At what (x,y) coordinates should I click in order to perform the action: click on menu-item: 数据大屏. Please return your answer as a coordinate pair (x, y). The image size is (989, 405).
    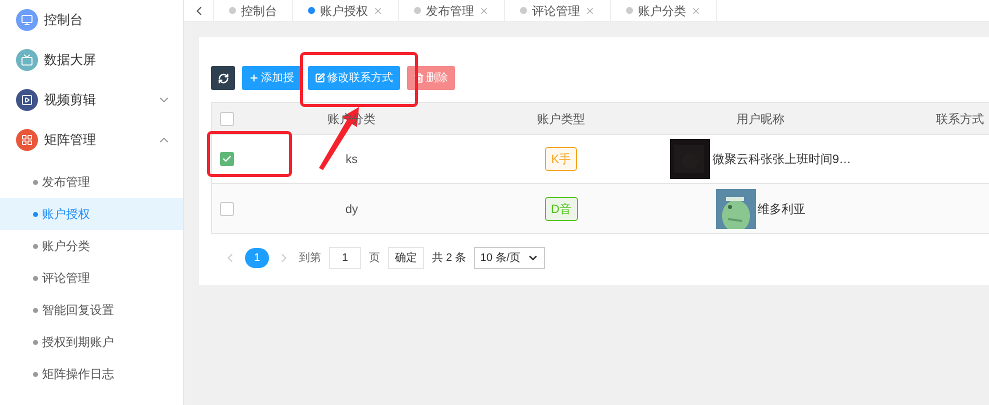
    Looking at the image, I should click on (91, 60).